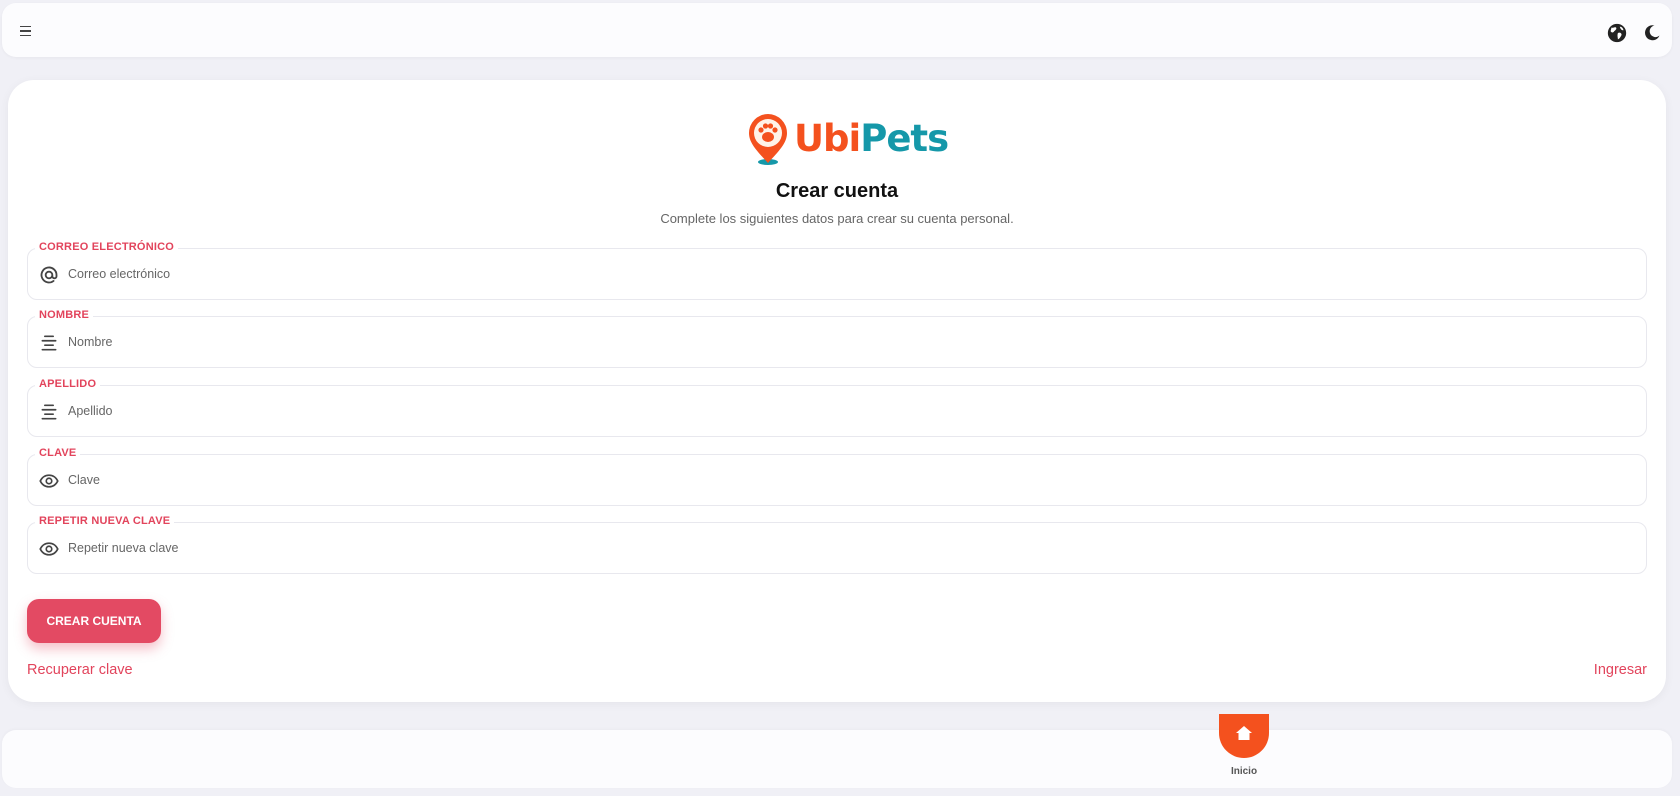  I want to click on menu-icon, so click(26, 31).